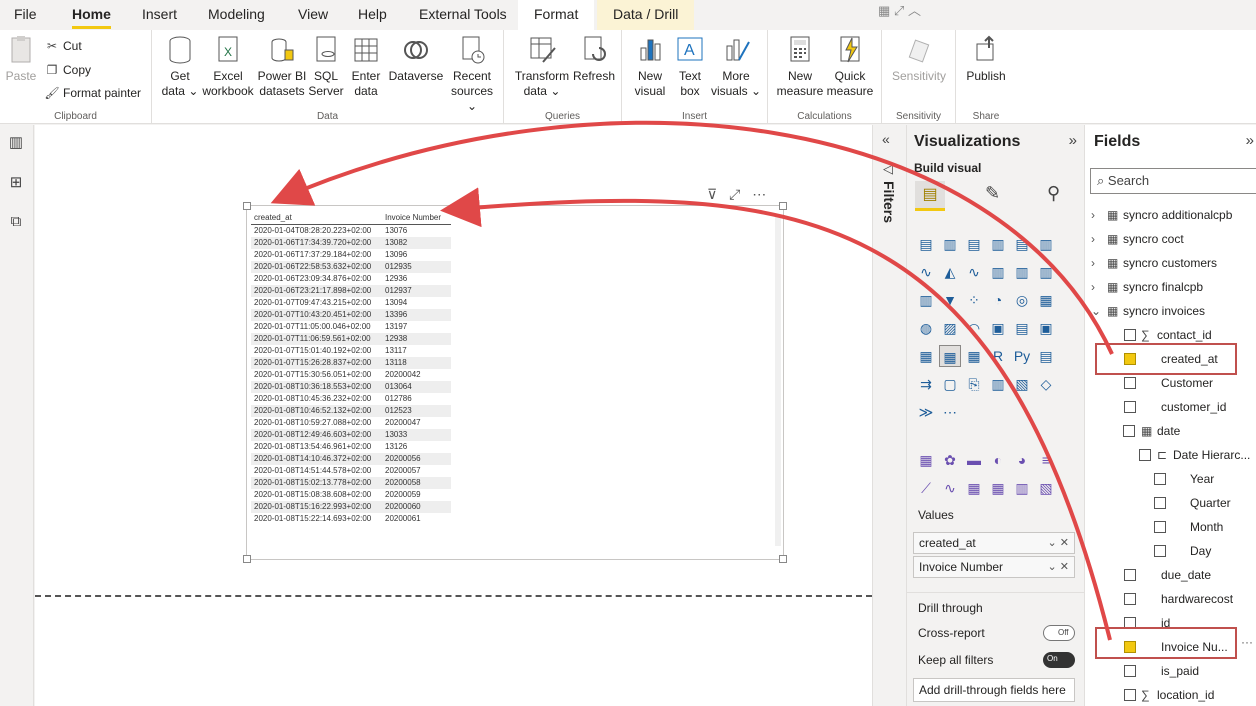 The width and height of the screenshot is (1256, 706). I want to click on table-icon: ▦, so click(950, 356).